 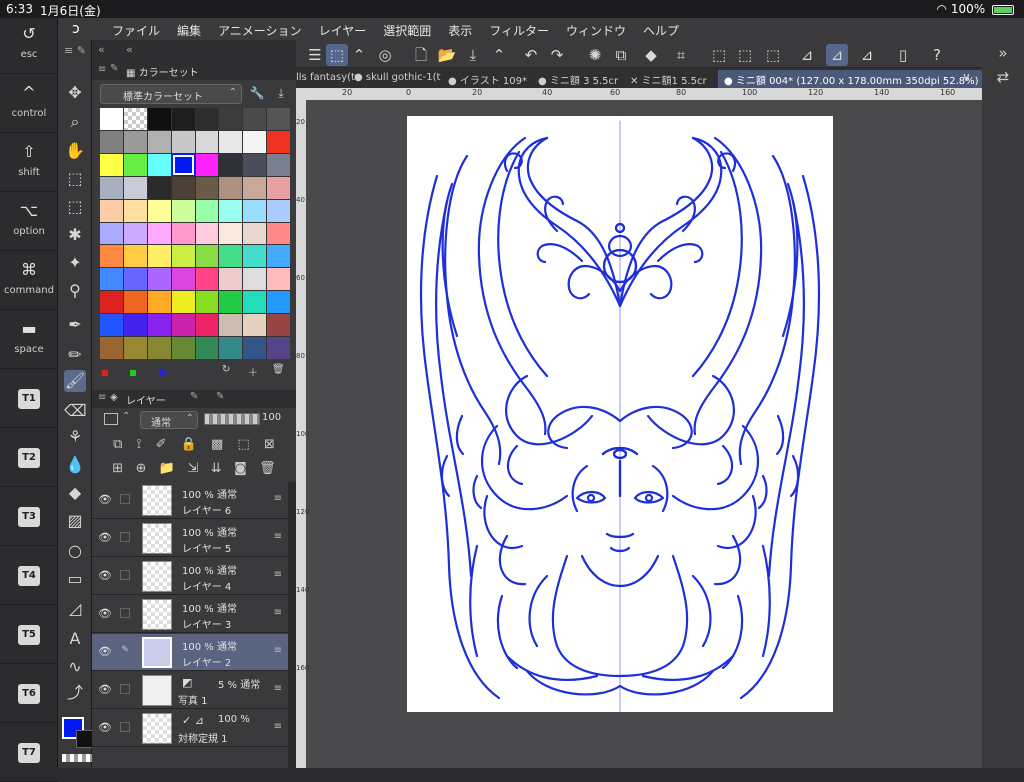 What do you see at coordinates (837, 55) in the screenshot?
I see `snap-special-icon: ⊿` at bounding box center [837, 55].